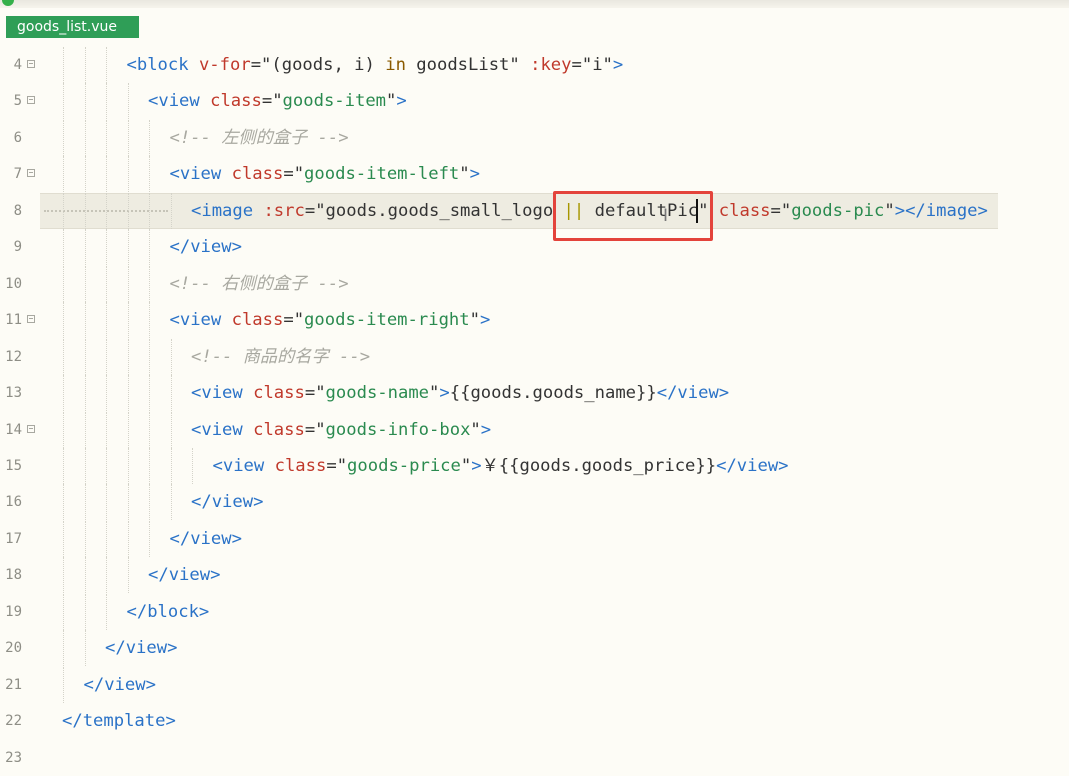 The width and height of the screenshot is (1069, 776). Describe the element at coordinates (387, 320) in the screenshot. I see `code-token: goods-item-right` at that location.